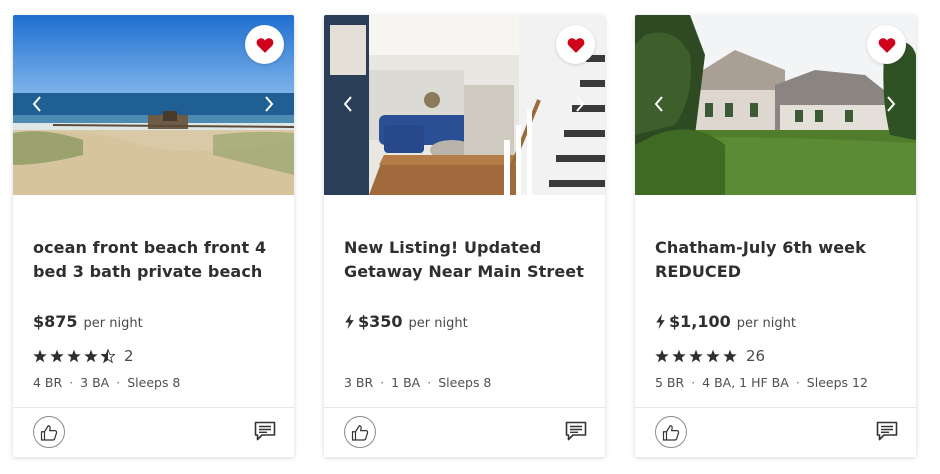 The image size is (940, 474). What do you see at coordinates (777, 261) in the screenshot?
I see `listing-title: Chatham-July 6th week REDUCED` at bounding box center [777, 261].